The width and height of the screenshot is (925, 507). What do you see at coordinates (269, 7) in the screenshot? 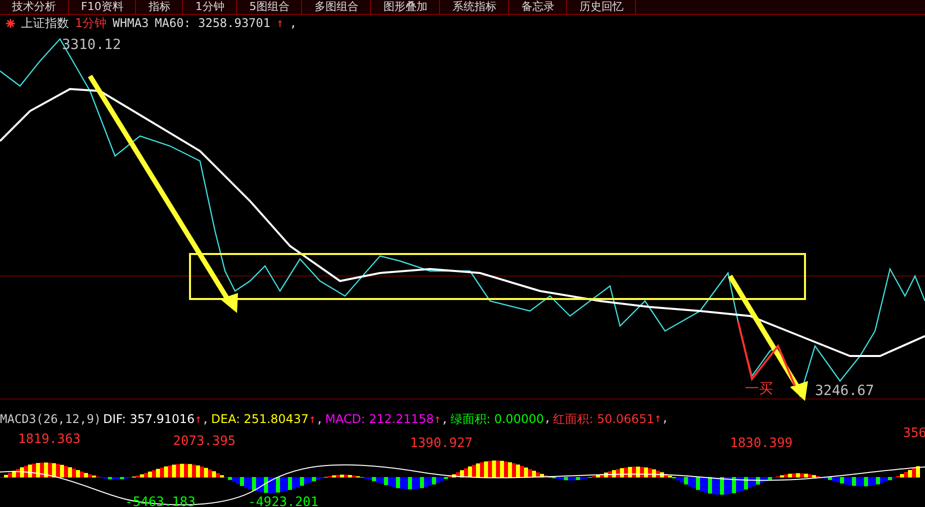
I see `toolbar-tab: 5图组合` at bounding box center [269, 7].